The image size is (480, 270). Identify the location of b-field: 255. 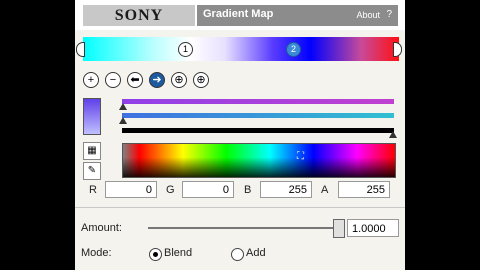
(286, 189).